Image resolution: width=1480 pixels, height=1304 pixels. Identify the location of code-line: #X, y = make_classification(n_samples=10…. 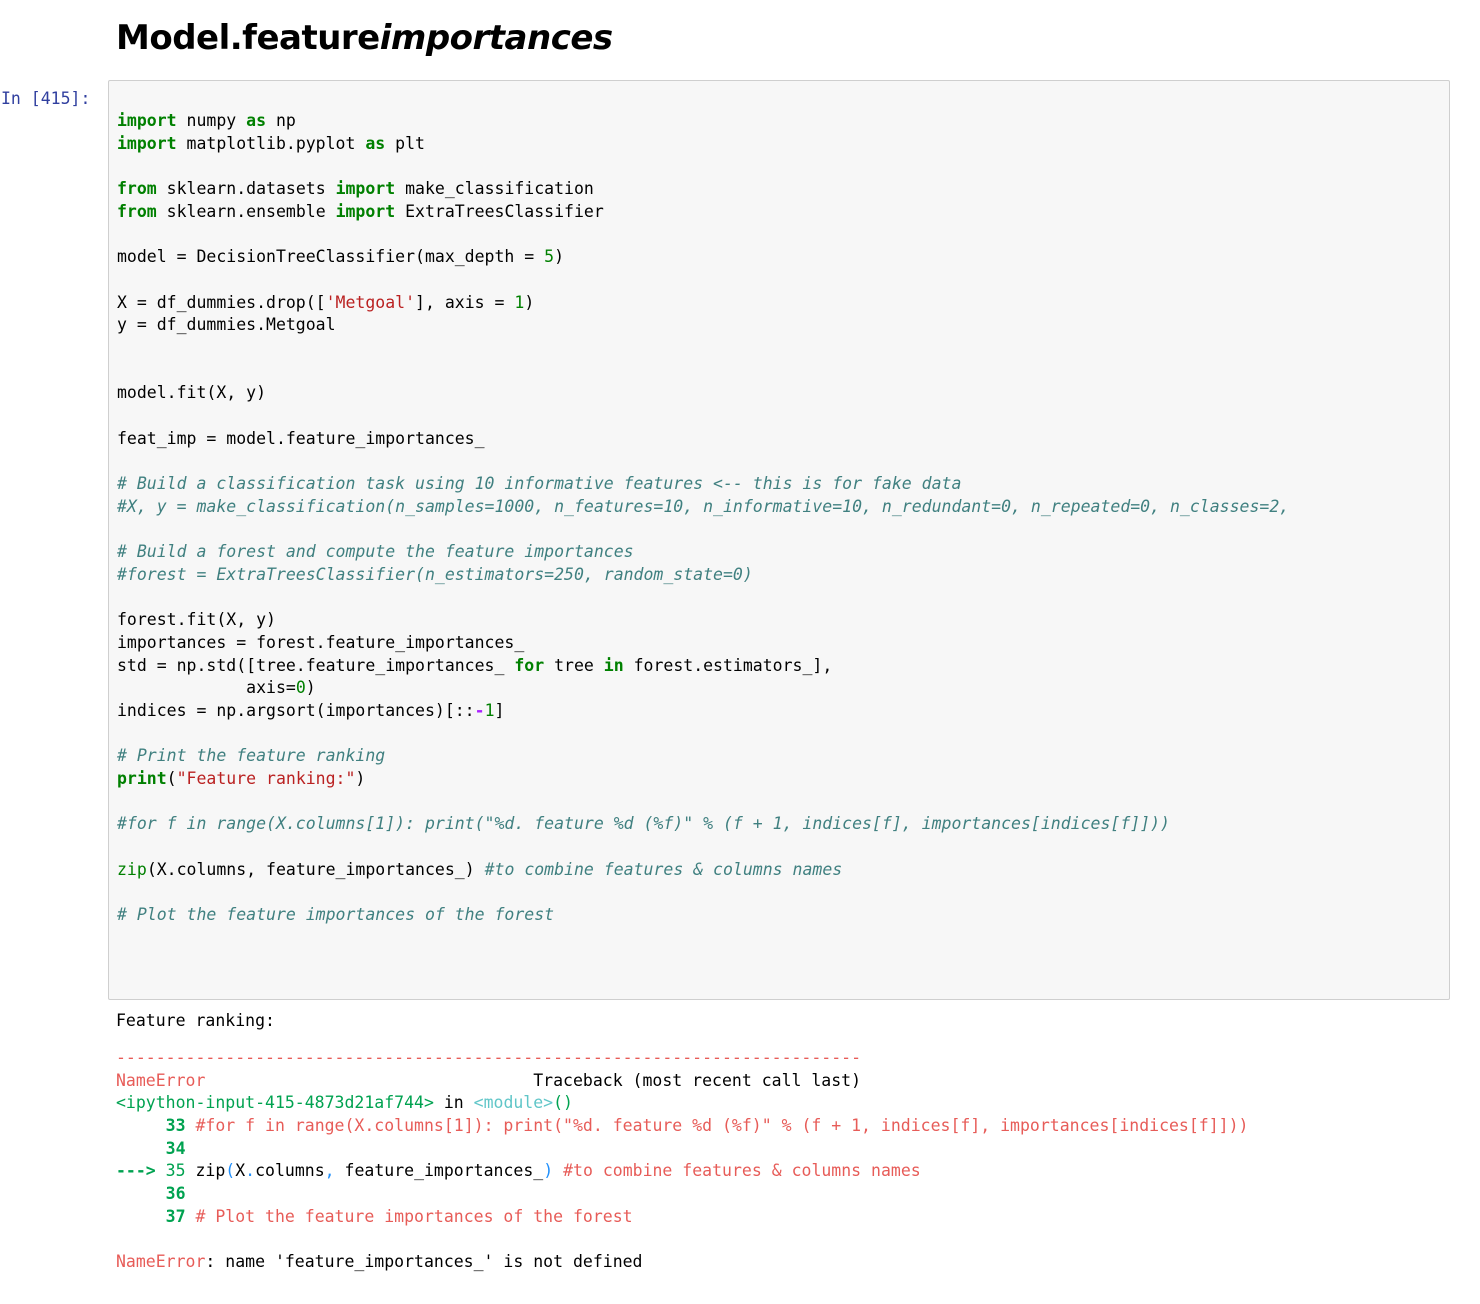
(703, 507).